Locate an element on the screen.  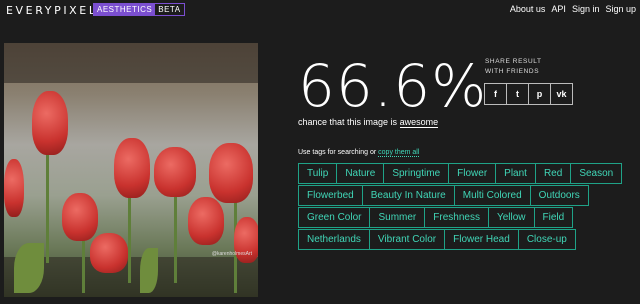
product-badge: AESTHETICS BETA is located at coordinates (139, 9).